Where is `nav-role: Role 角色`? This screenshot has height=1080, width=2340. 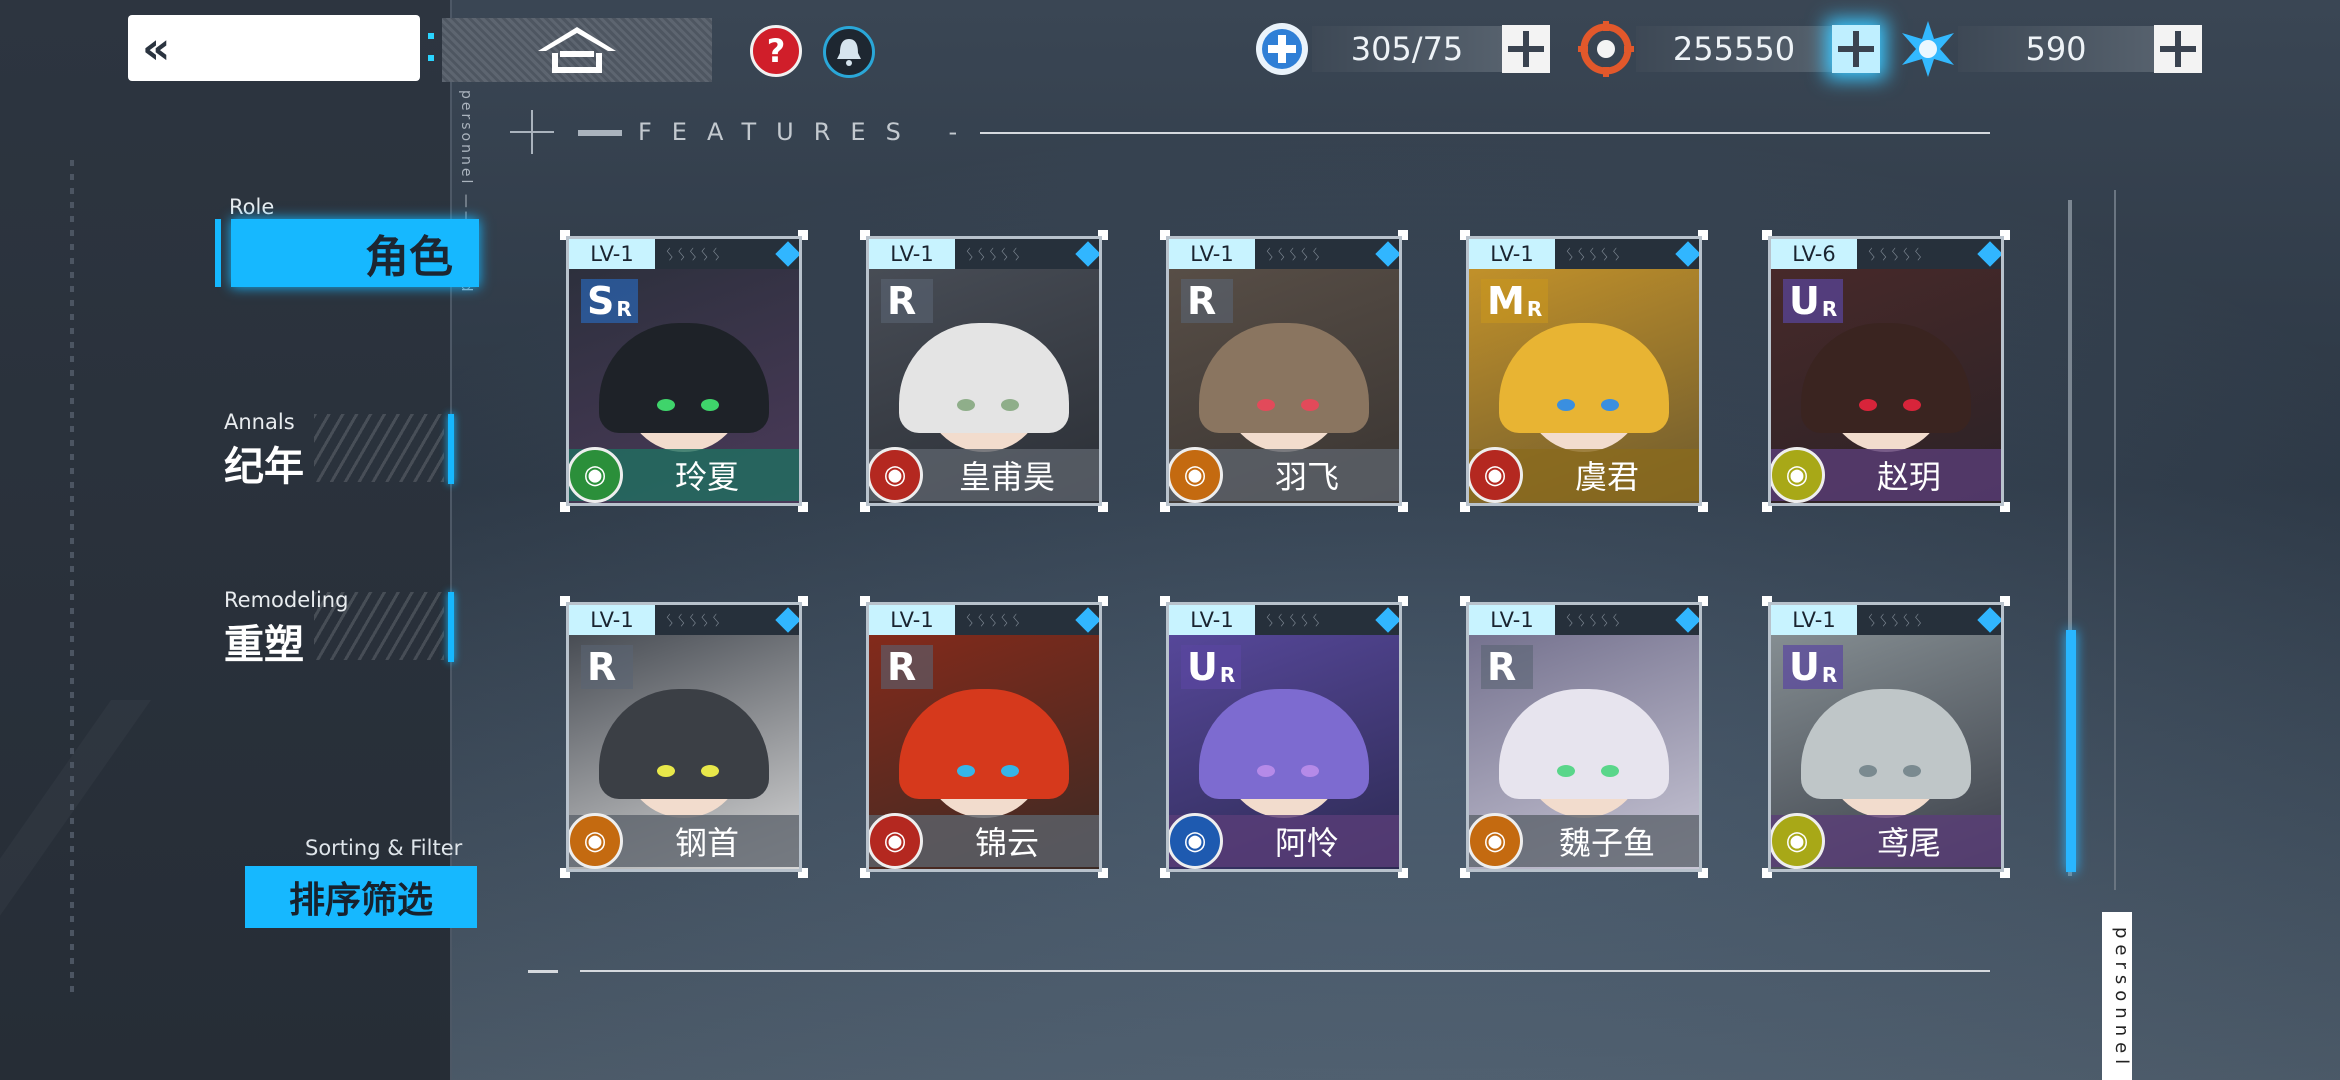
nav-role: Role 角色 is located at coordinates (350, 241).